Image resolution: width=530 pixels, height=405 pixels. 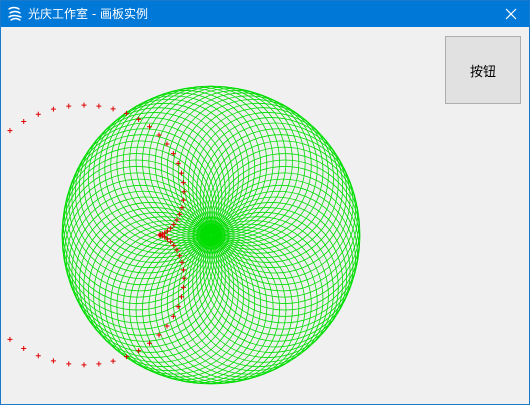 What do you see at coordinates (265, 14) in the screenshot?
I see `title-bar: 光庆工作室 - 画板实例` at bounding box center [265, 14].